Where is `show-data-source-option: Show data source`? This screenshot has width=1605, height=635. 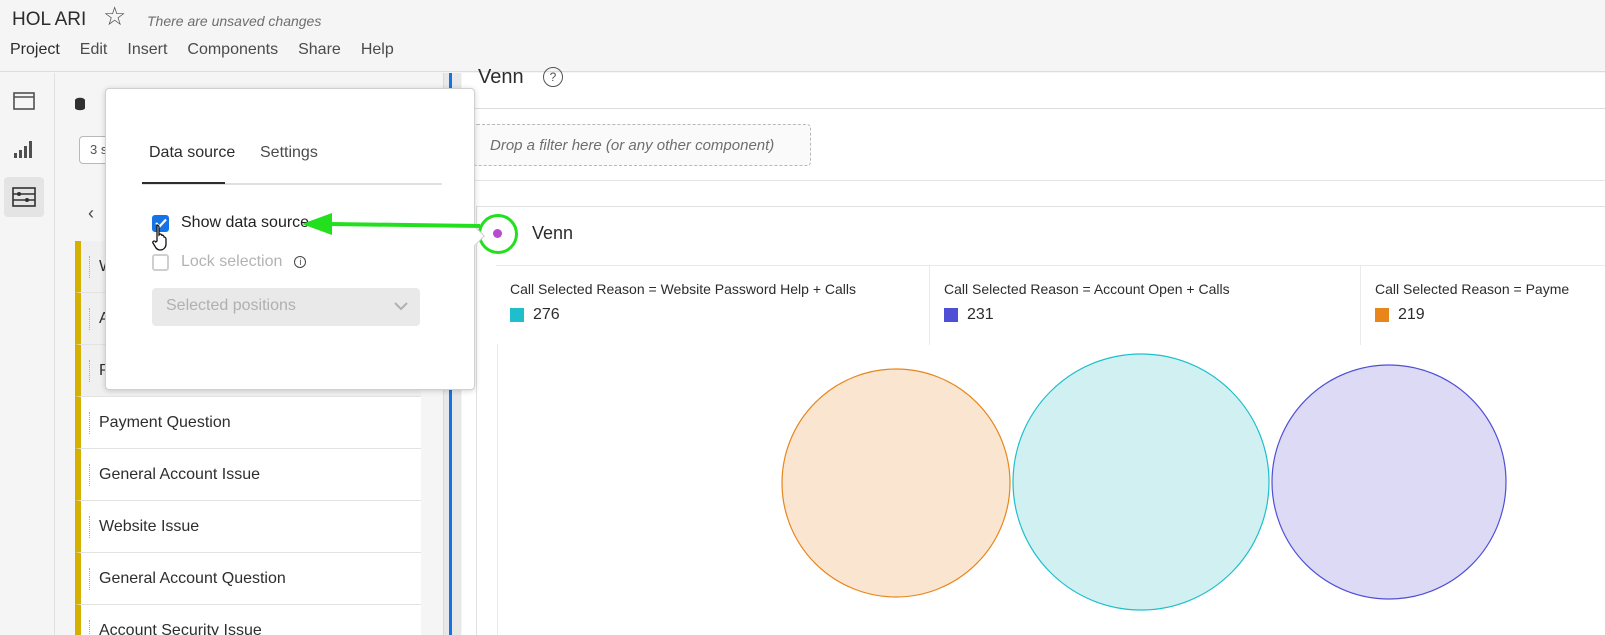
show-data-source-option: Show data source is located at coordinates (230, 223).